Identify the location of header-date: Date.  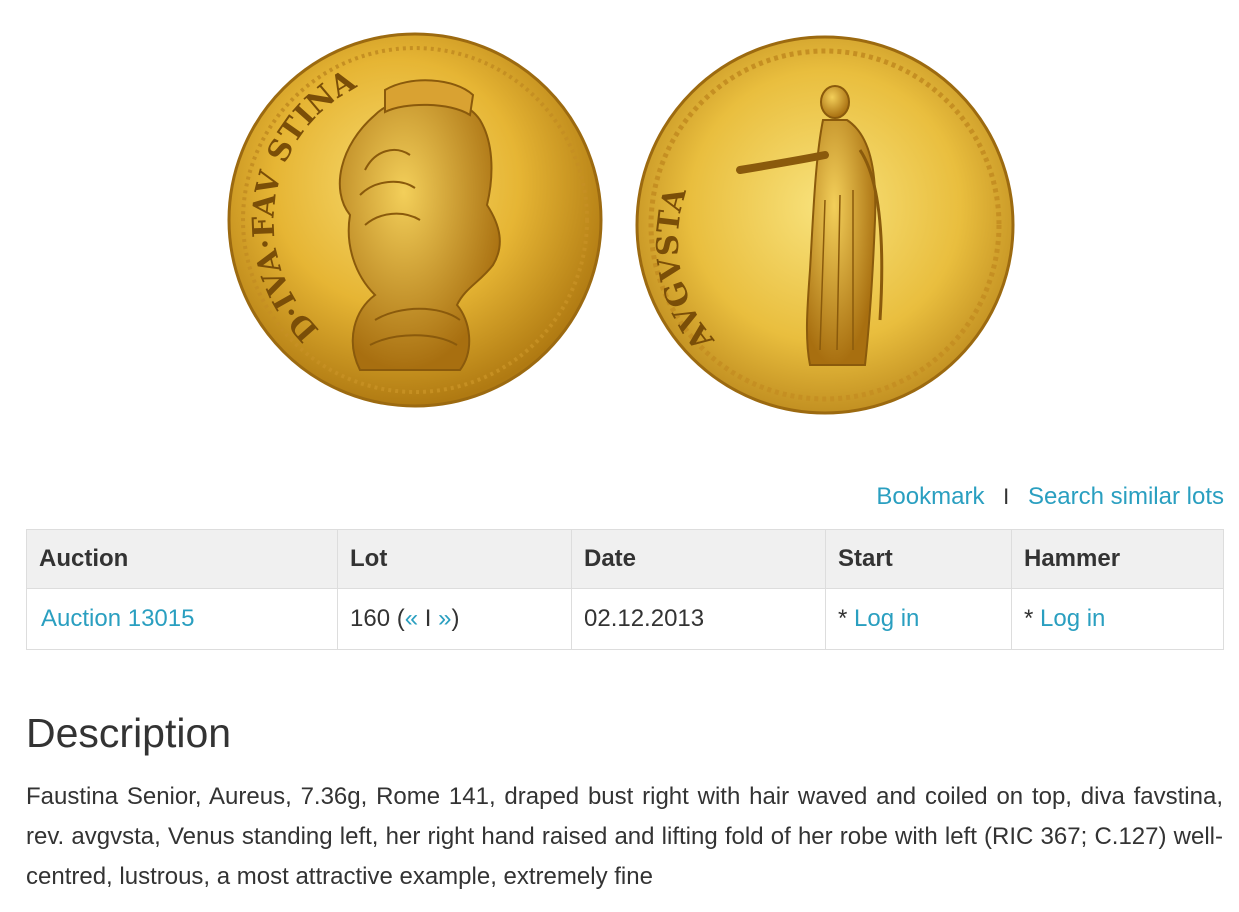
(698, 559).